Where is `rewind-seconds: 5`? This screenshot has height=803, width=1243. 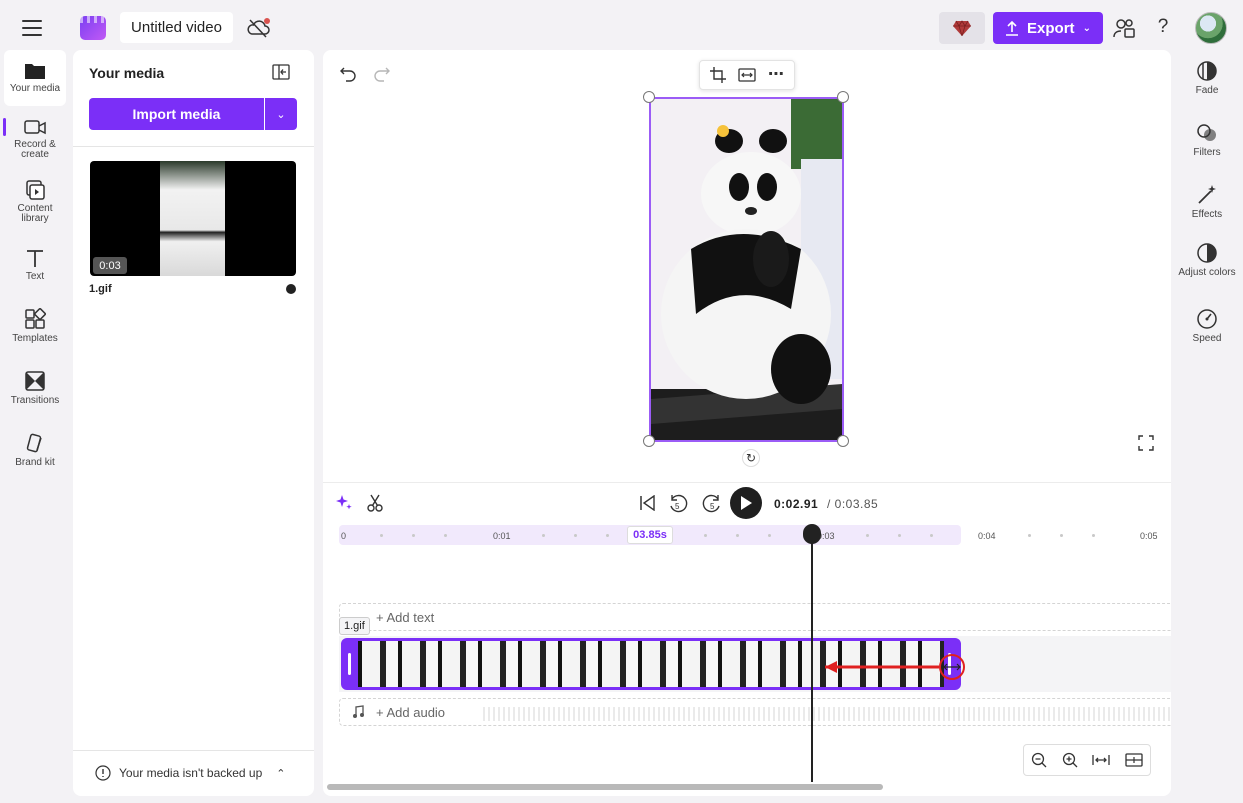
rewind-seconds: 5 is located at coordinates (677, 506).